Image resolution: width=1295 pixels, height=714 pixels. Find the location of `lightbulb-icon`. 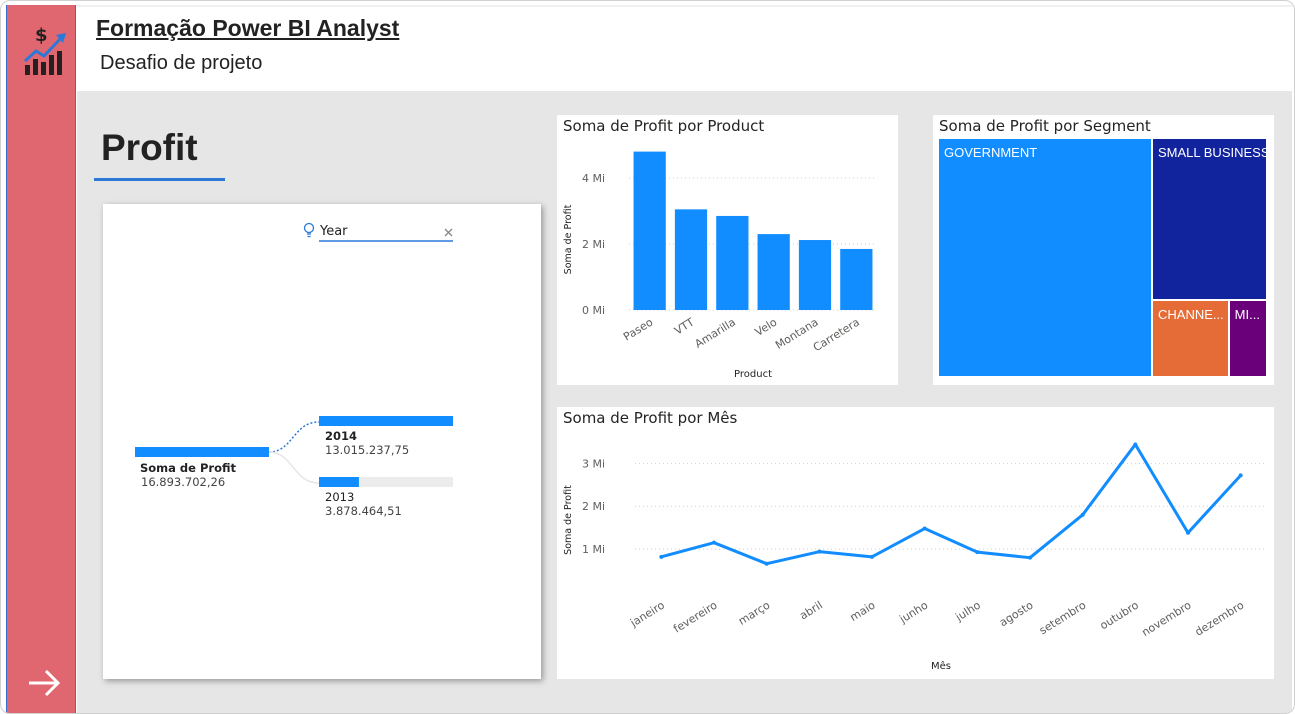

lightbulb-icon is located at coordinates (309, 230).